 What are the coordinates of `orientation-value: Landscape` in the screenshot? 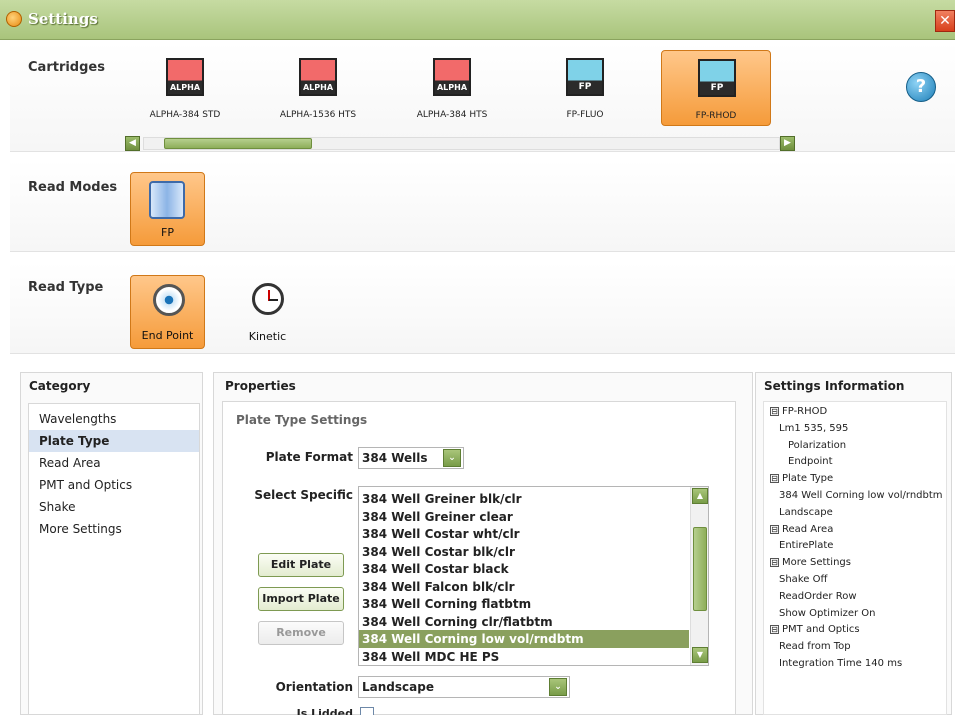 It's located at (398, 687).